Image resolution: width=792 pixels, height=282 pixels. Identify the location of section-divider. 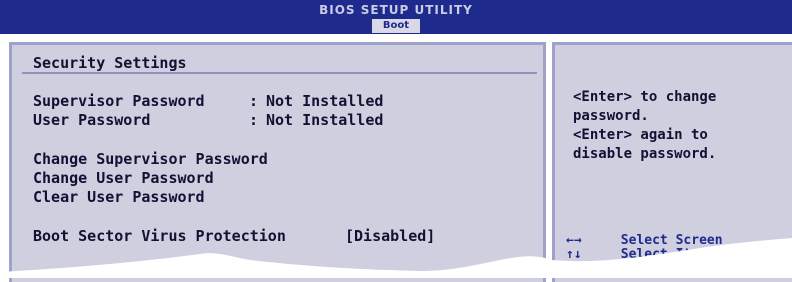
(279, 73).